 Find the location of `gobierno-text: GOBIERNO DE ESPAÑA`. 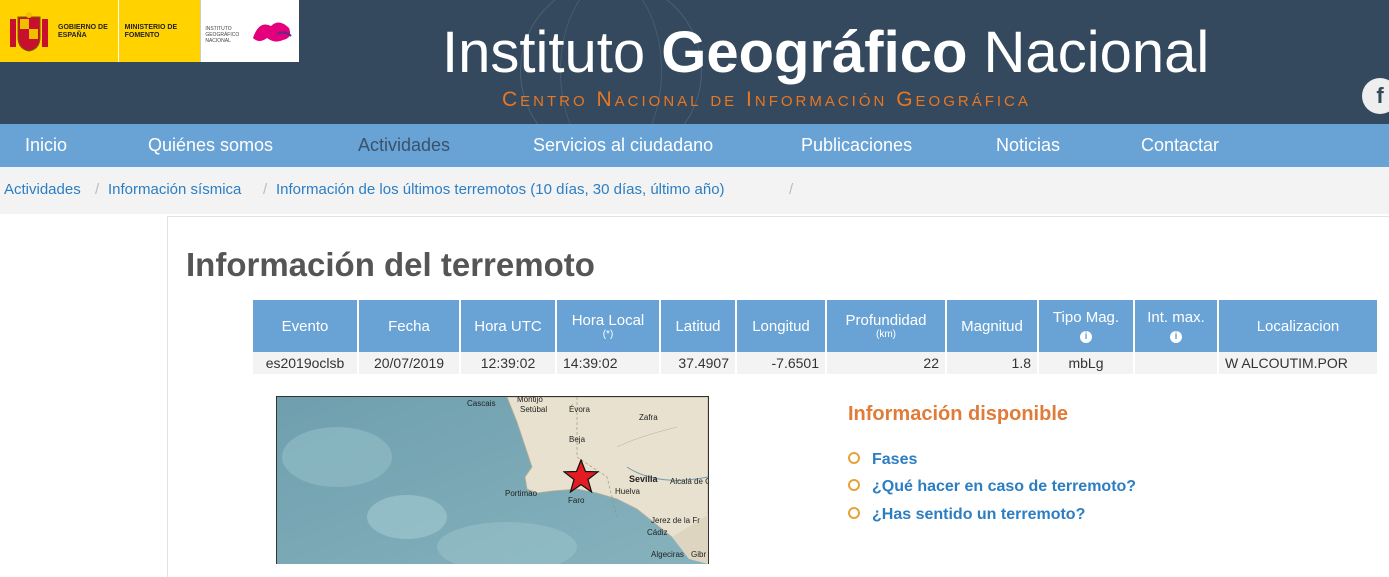

gobierno-text: GOBIERNO DE ESPAÑA is located at coordinates (83, 31).